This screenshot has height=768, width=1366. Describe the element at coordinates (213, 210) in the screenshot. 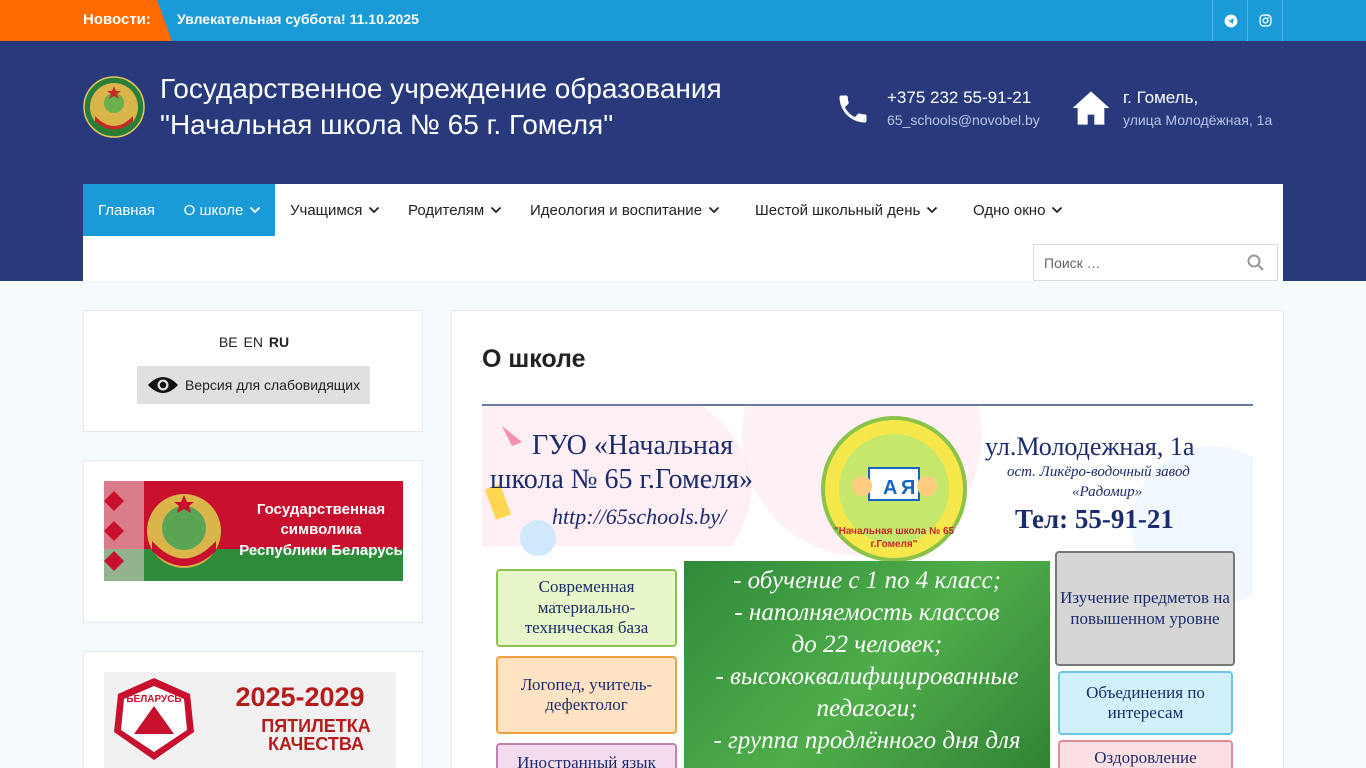

I see `nav-item-label: О школе` at that location.